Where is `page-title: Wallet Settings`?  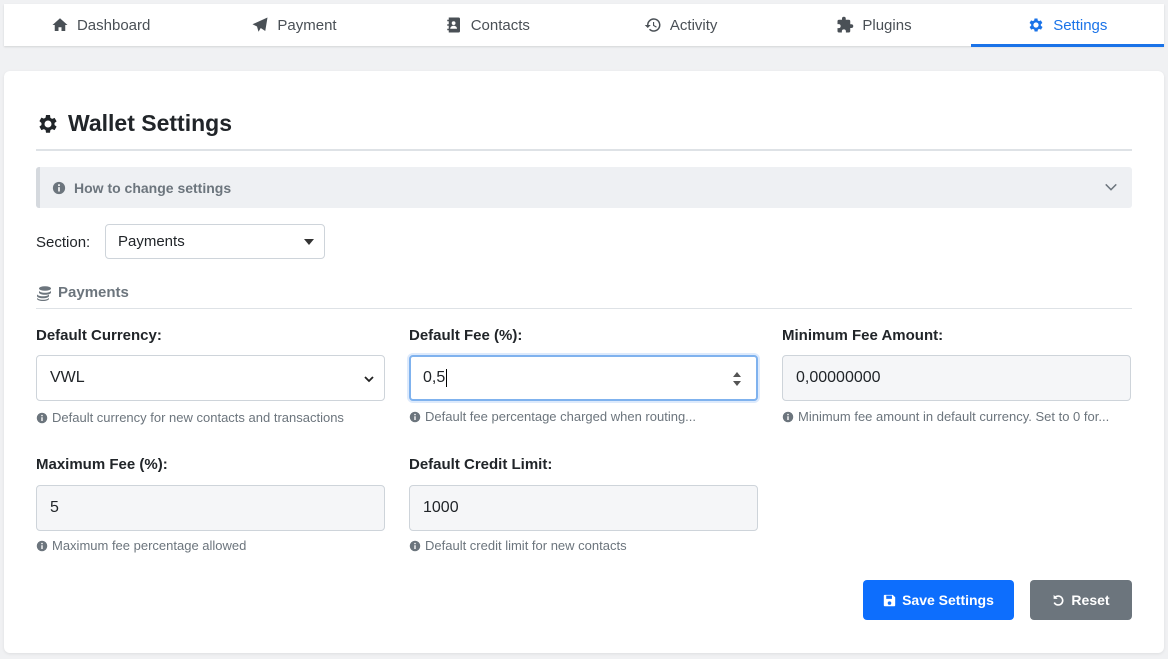
page-title: Wallet Settings is located at coordinates (134, 123).